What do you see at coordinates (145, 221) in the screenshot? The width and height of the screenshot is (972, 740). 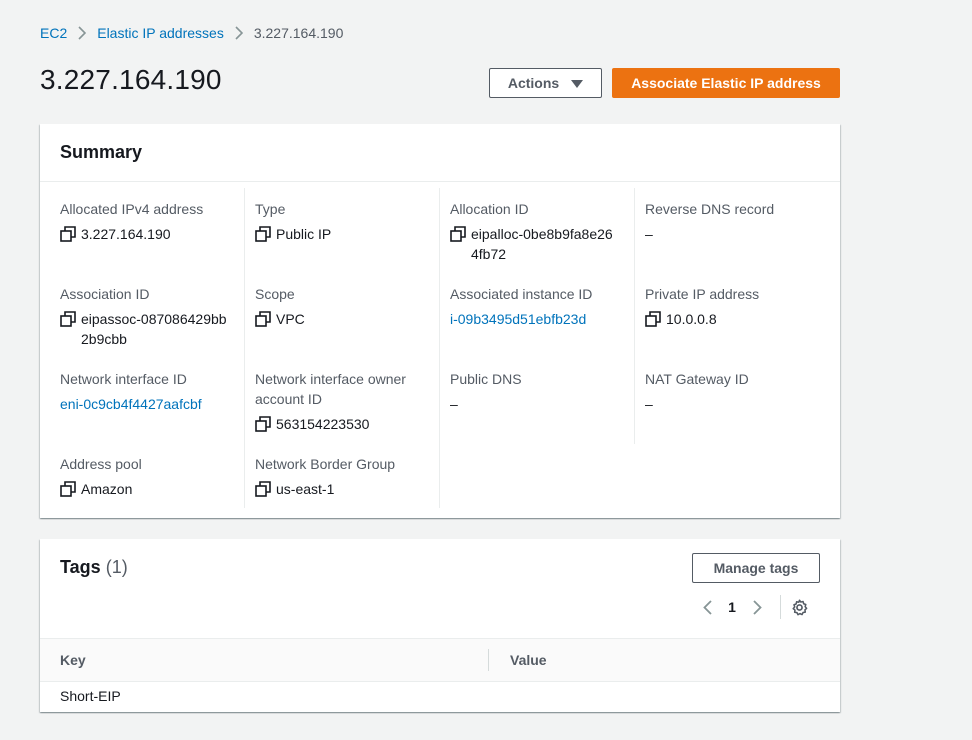 I see `allocated-ipv4-field: Allocated IPv4 address 3.227.164.190` at bounding box center [145, 221].